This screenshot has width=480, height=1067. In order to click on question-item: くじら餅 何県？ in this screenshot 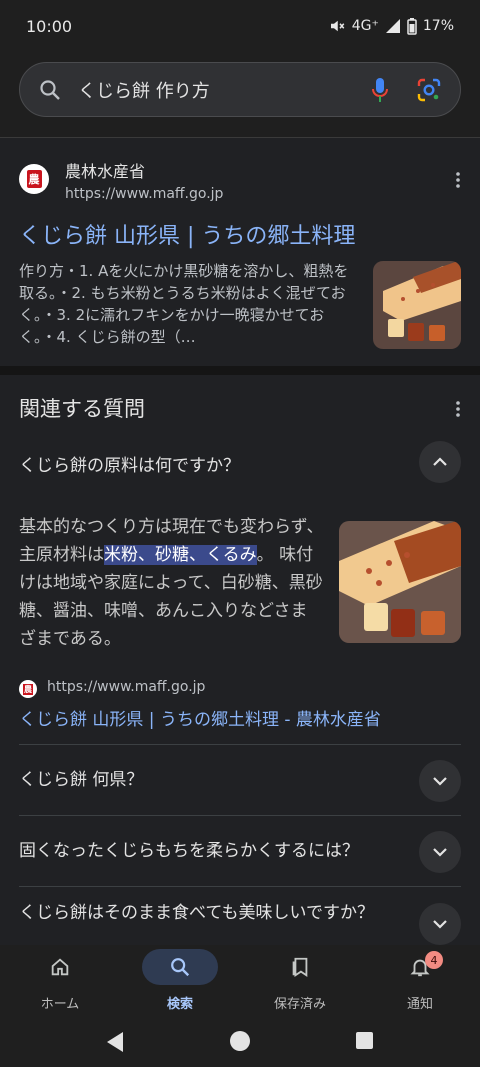, I will do `click(204, 780)`.